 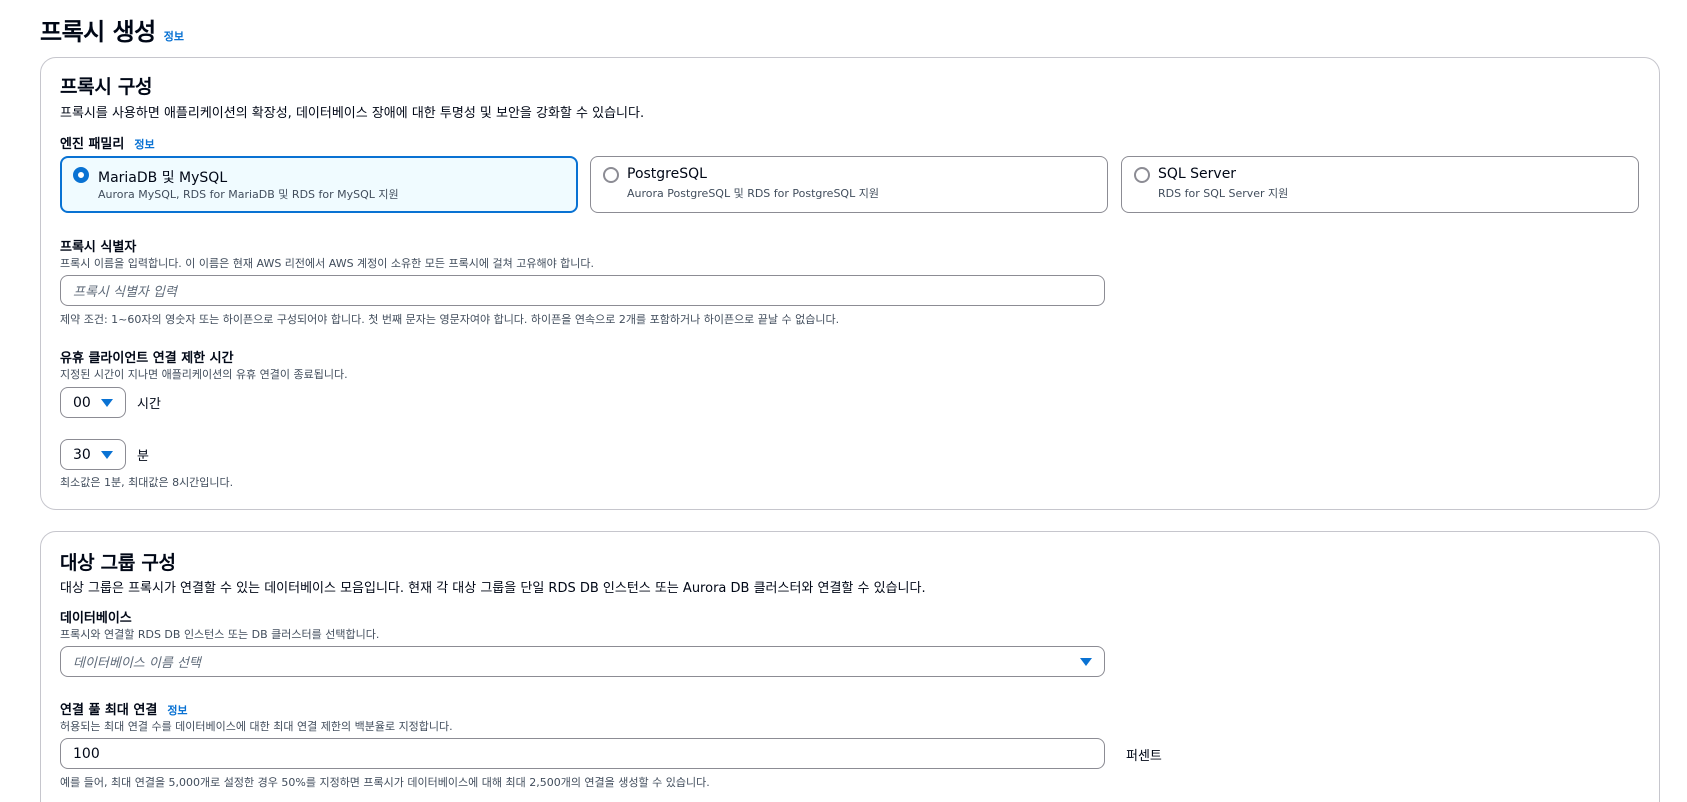 I want to click on max-connections-input: 100, so click(x=582, y=753).